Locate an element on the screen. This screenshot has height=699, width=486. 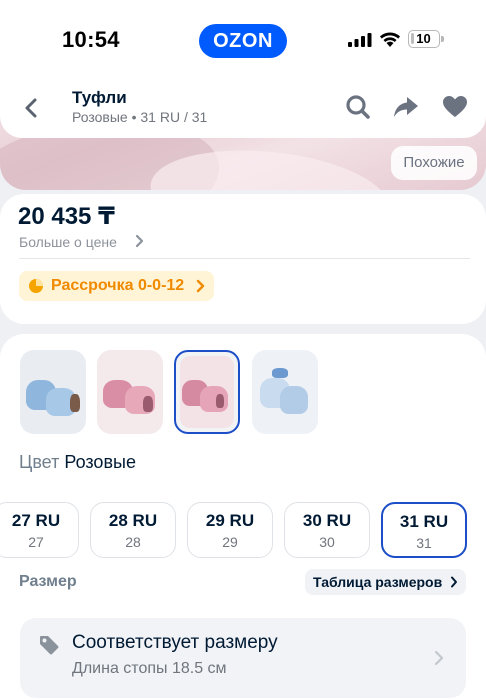
tag-icon is located at coordinates (49, 645).